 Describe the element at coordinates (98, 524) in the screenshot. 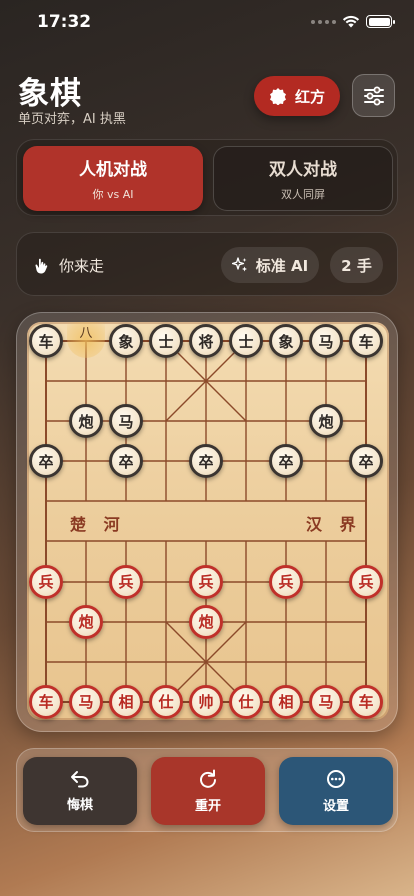

I see `river-label-chu: 楚 河` at that location.